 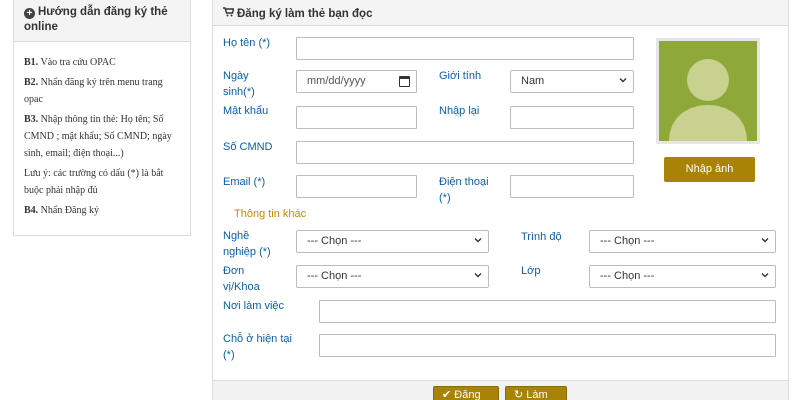 What do you see at coordinates (248, 147) in the screenshot?
I see `idcard-label: Số CMND` at bounding box center [248, 147].